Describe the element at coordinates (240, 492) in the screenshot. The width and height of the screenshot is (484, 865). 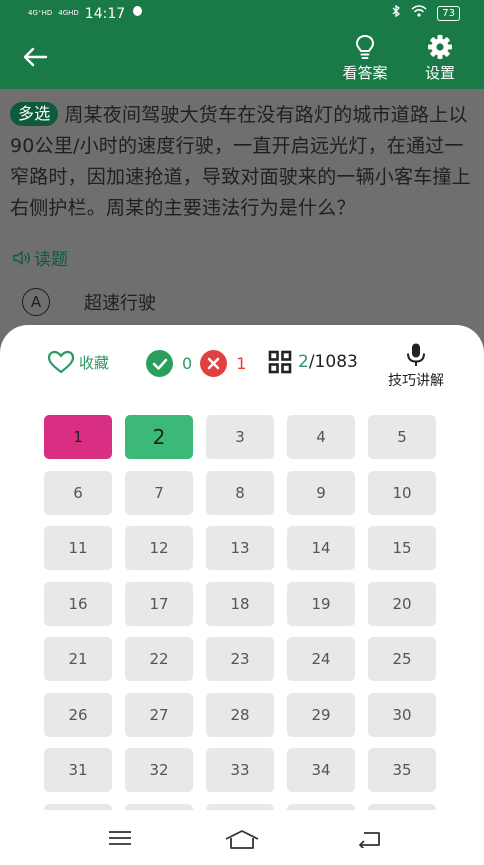
I see `question-number-cell: 8` at that location.